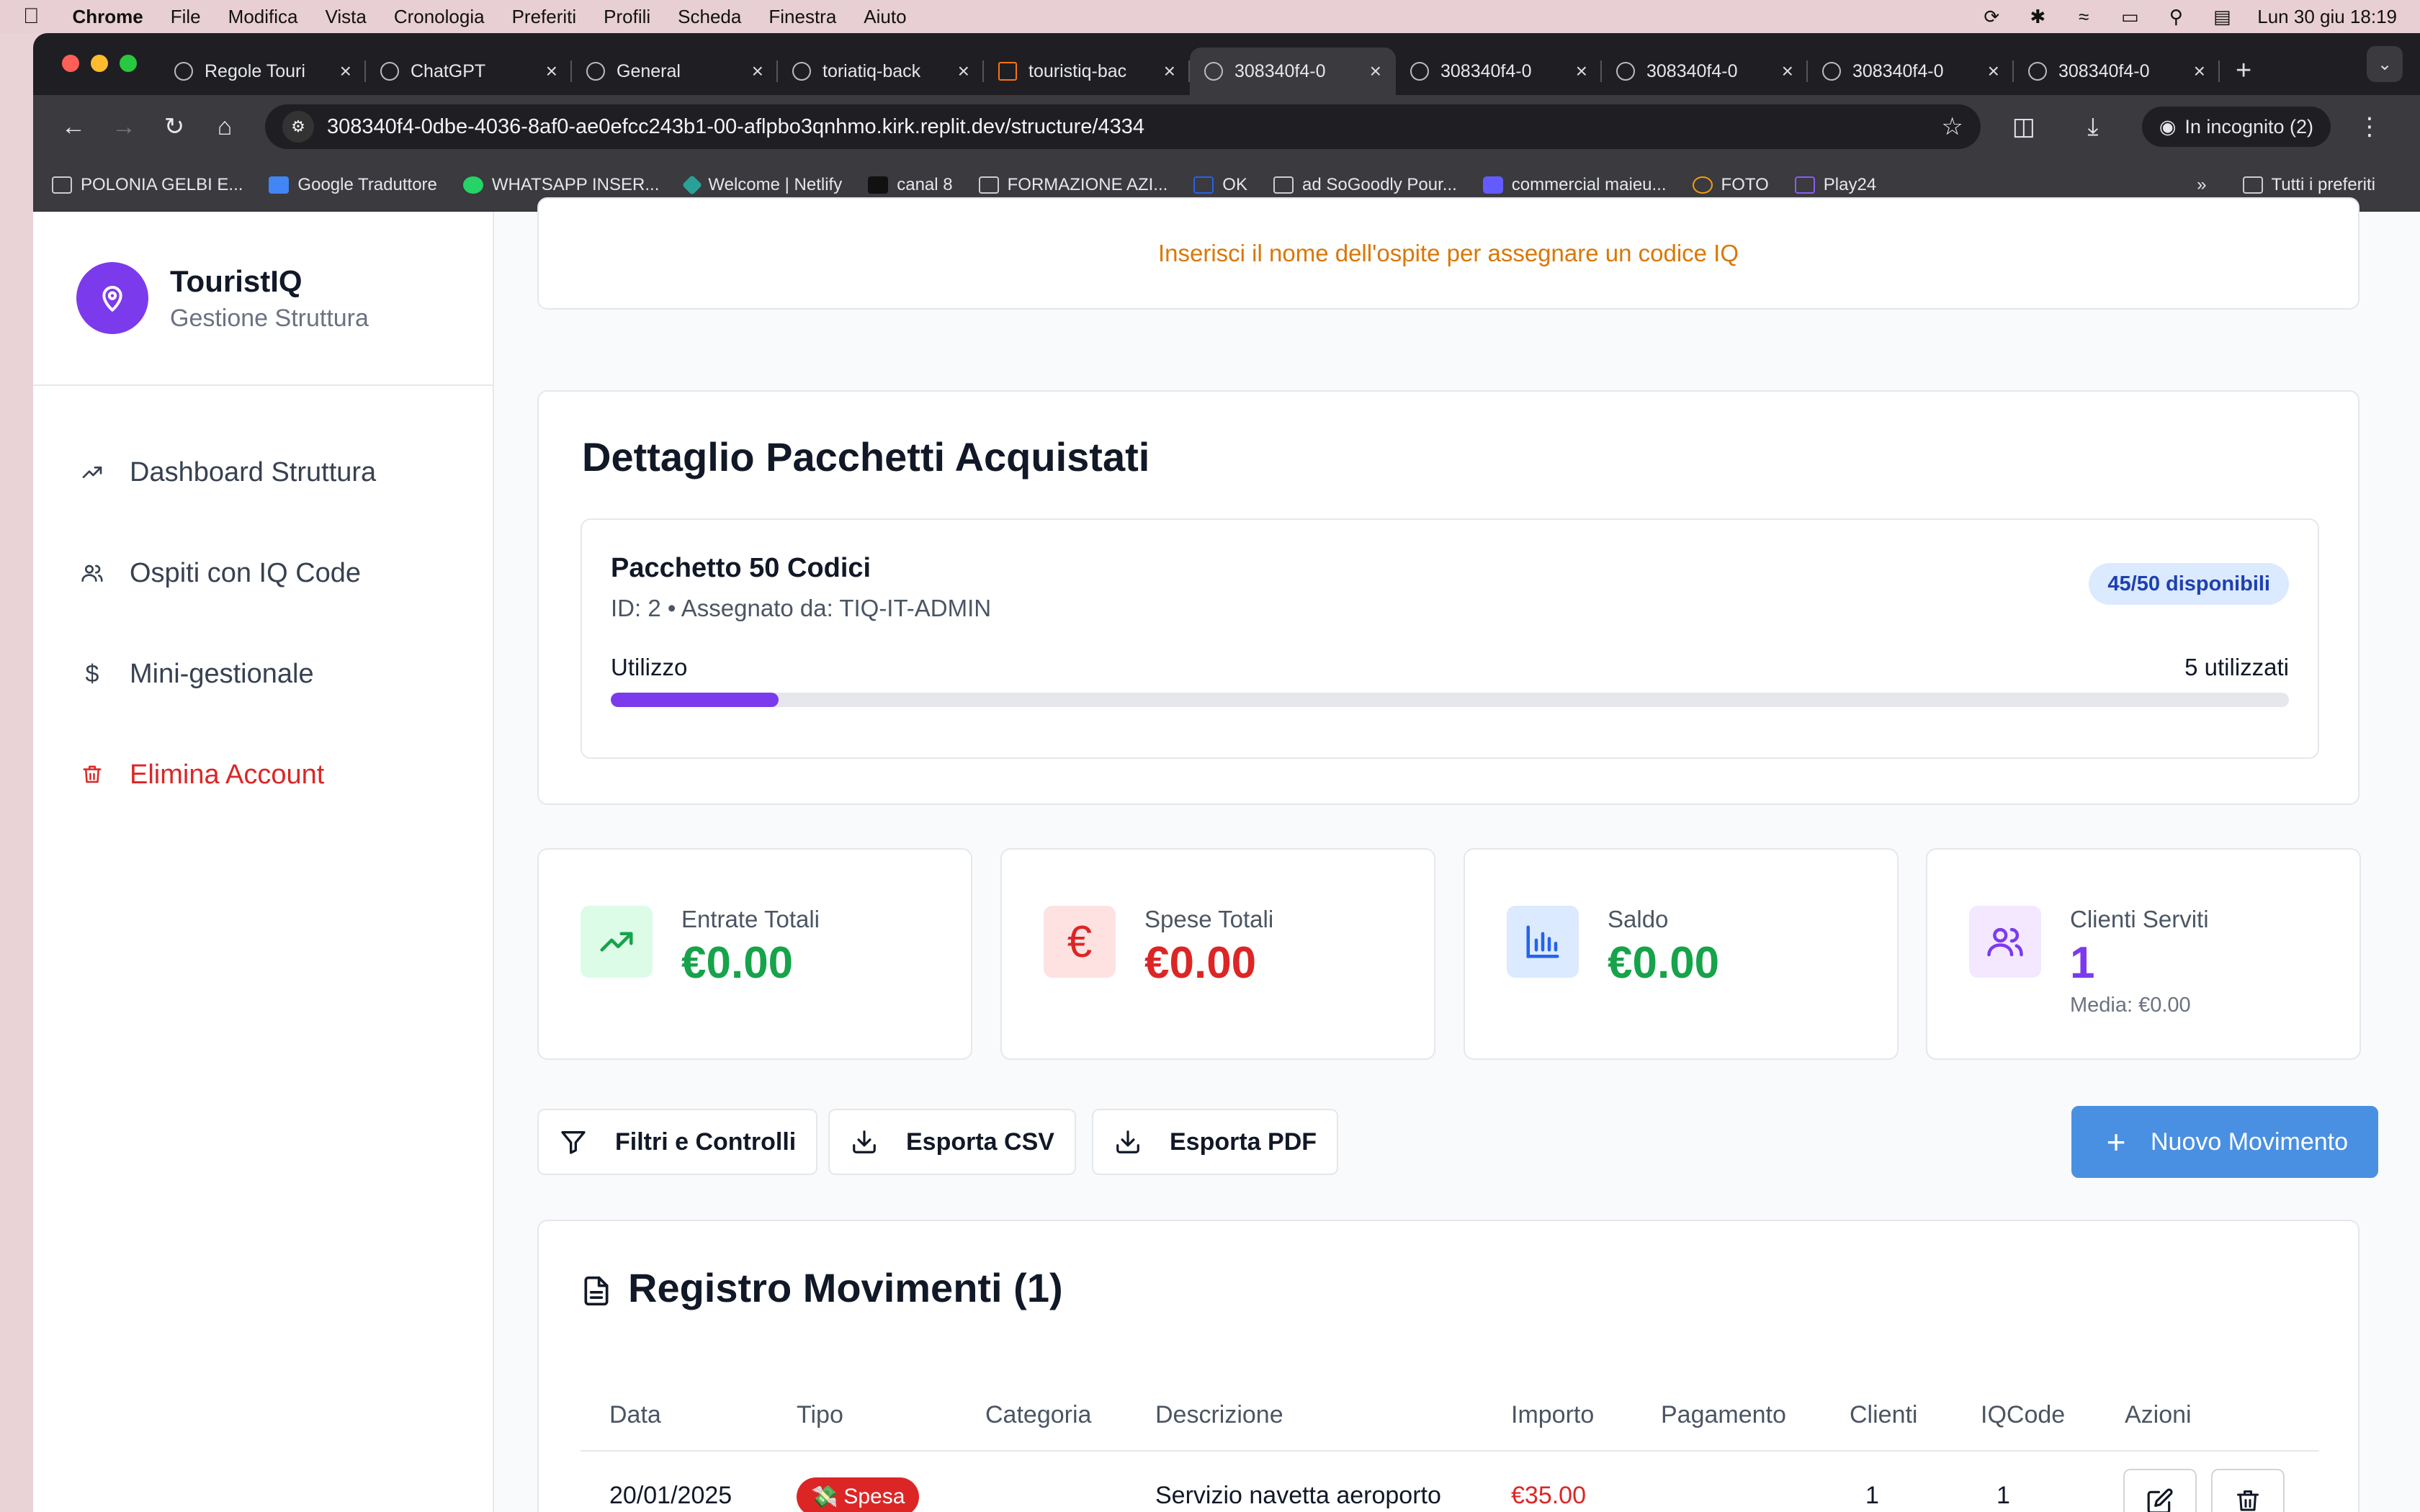 The image size is (2420, 1512). Describe the element at coordinates (925, 184) in the screenshot. I see `bookmark-label: canal 8` at that location.